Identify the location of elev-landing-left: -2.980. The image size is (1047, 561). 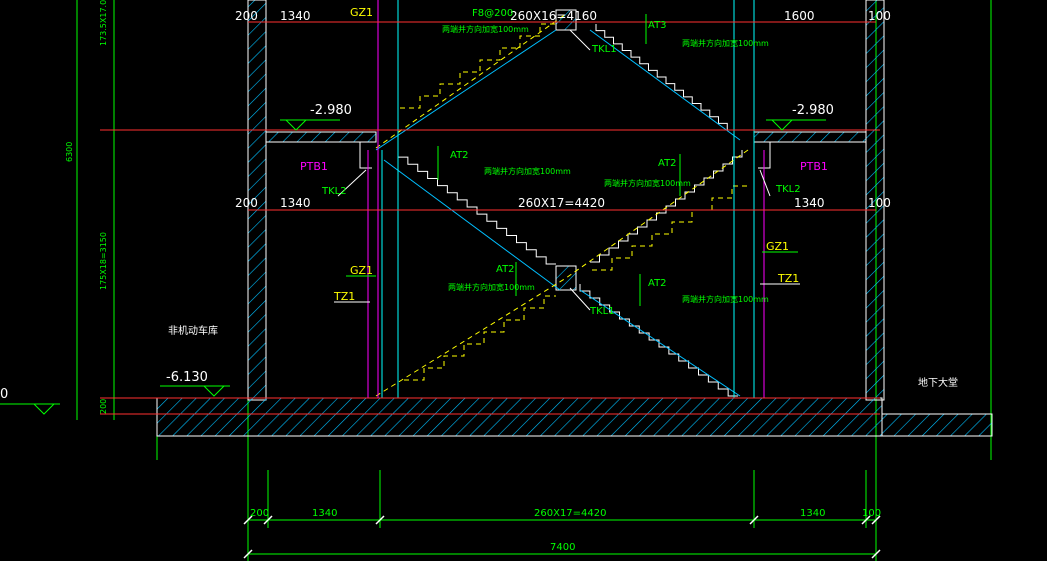
(331, 110).